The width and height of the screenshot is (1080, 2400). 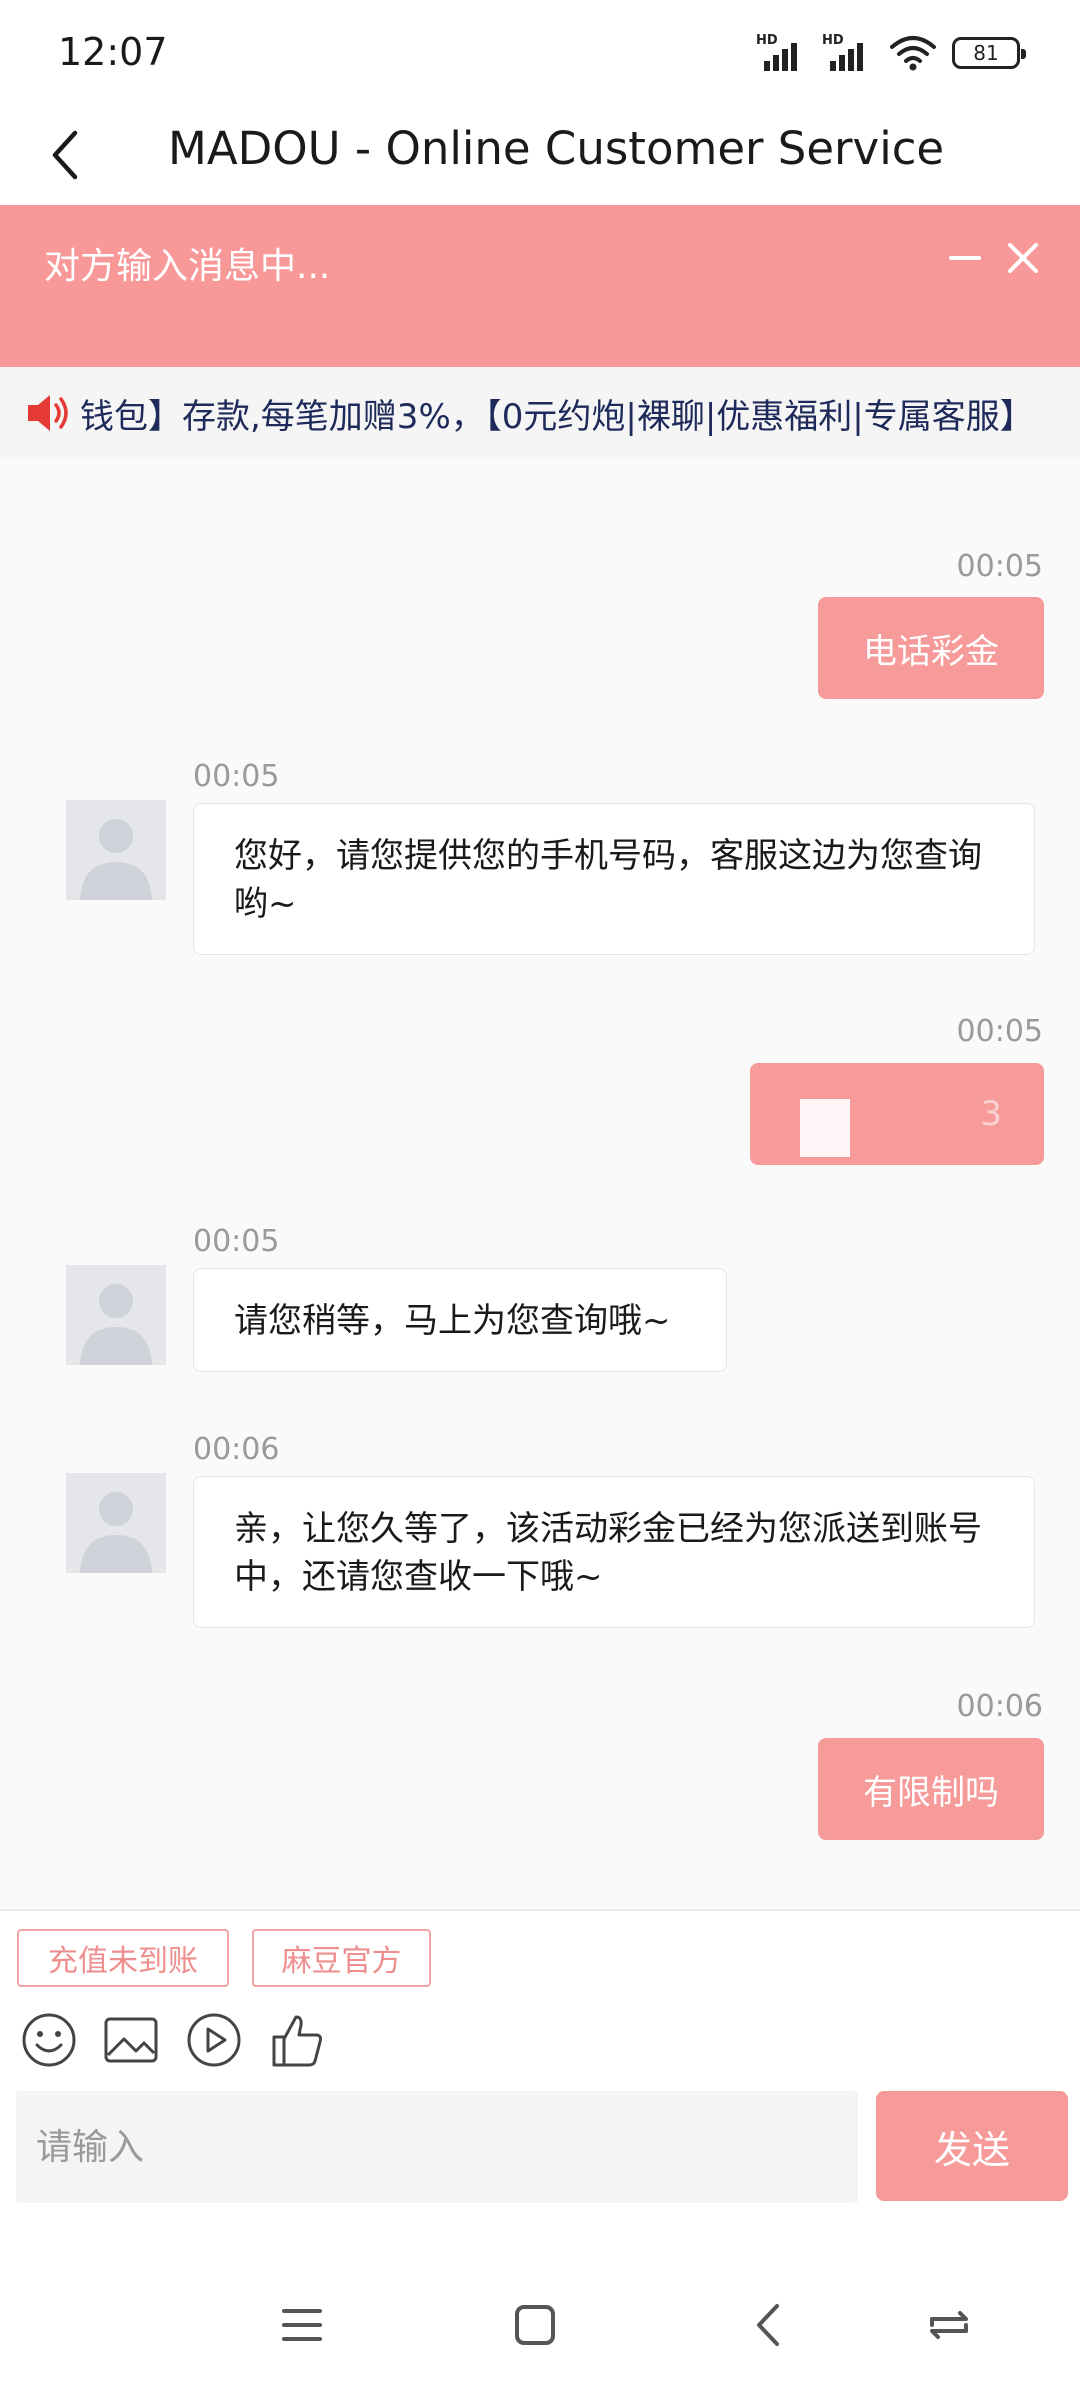 I want to click on message-bubble-outgoing: 电话彩金, so click(x=931, y=648).